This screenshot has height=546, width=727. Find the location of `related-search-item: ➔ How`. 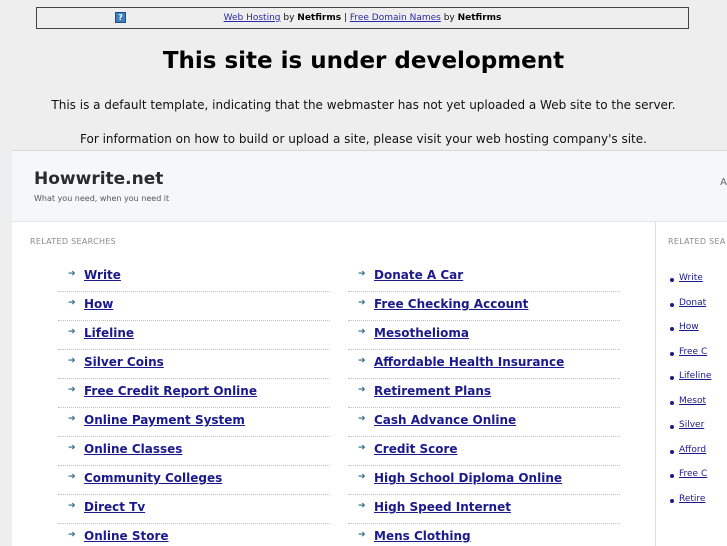

related-search-item: ➔ How is located at coordinates (194, 306).